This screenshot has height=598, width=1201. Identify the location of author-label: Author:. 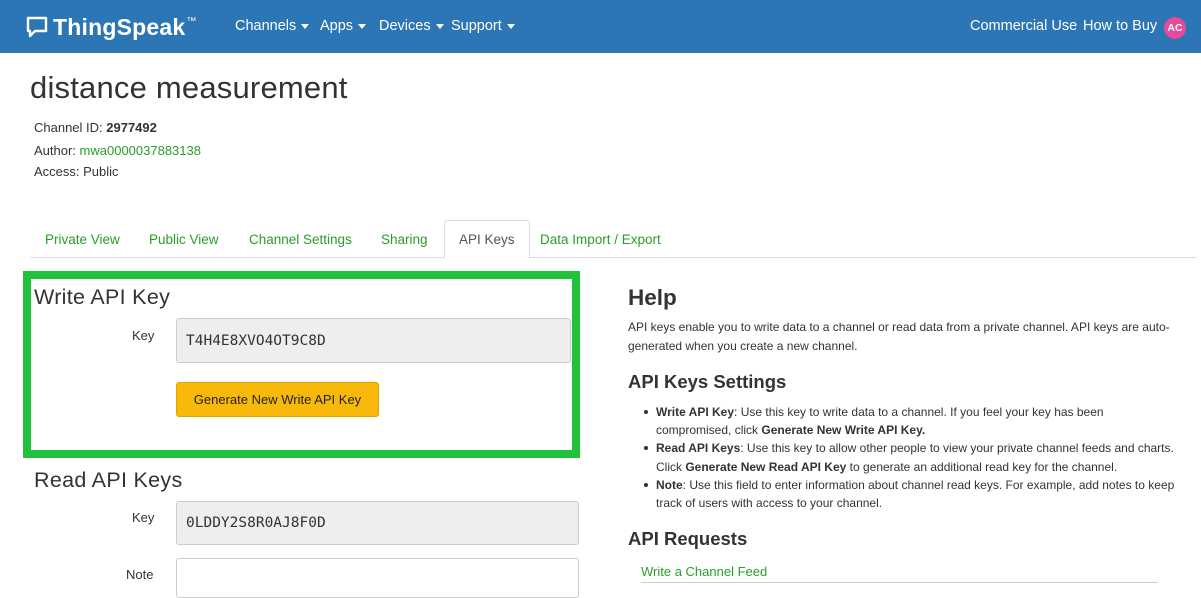
(57, 150).